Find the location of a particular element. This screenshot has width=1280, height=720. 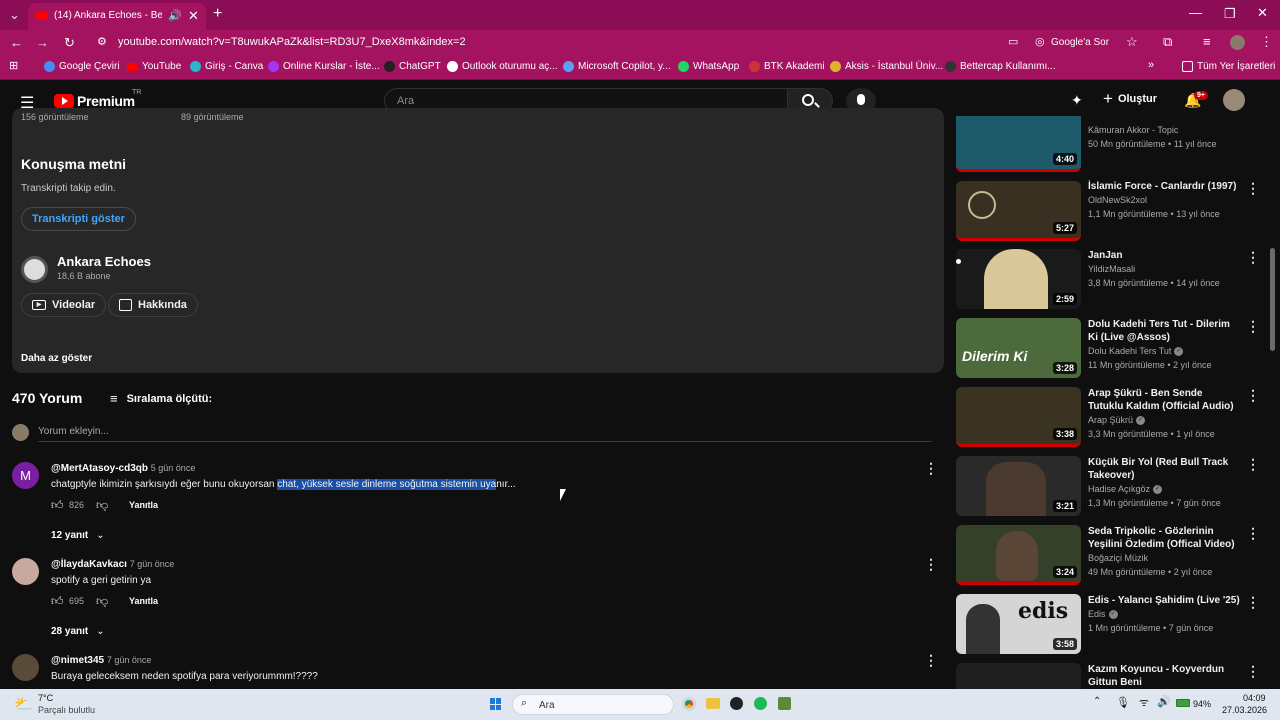

channel-name: Hadise Açıkgöz ✓ is located at coordinates (1125, 489).